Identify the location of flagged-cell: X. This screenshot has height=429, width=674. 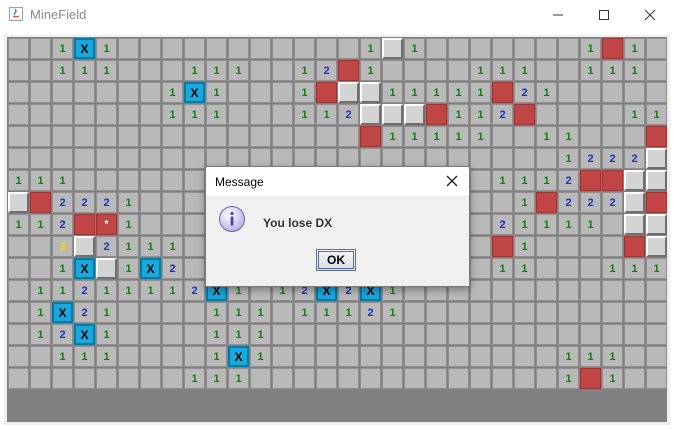
(84, 334).